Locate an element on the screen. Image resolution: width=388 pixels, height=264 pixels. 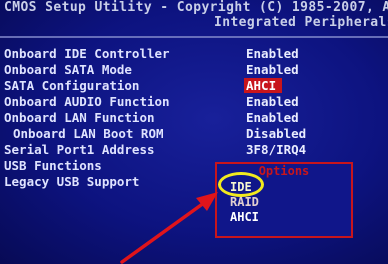
setting-label: Onboard AUDIO Function is located at coordinates (87, 101).